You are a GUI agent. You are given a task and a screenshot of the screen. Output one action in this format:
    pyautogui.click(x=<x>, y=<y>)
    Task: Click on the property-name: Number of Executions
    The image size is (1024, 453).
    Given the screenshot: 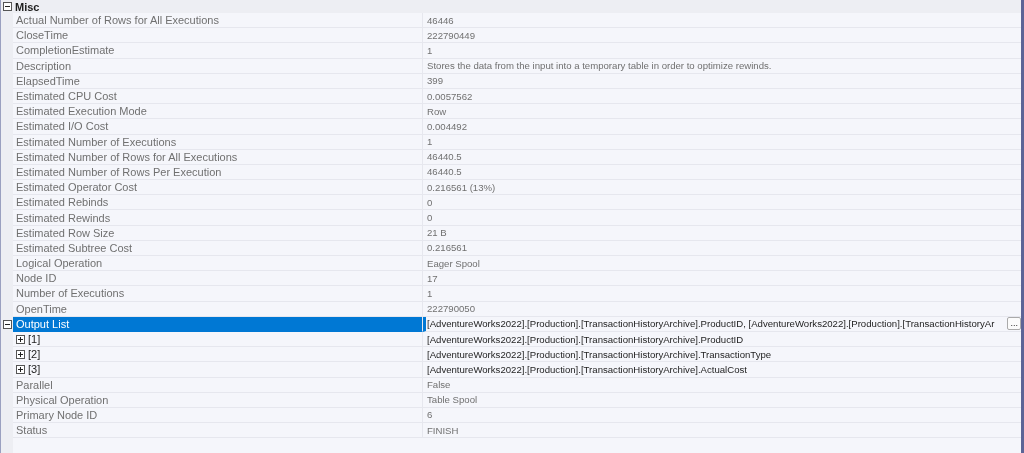 What is the action you would take?
    pyautogui.click(x=218, y=294)
    